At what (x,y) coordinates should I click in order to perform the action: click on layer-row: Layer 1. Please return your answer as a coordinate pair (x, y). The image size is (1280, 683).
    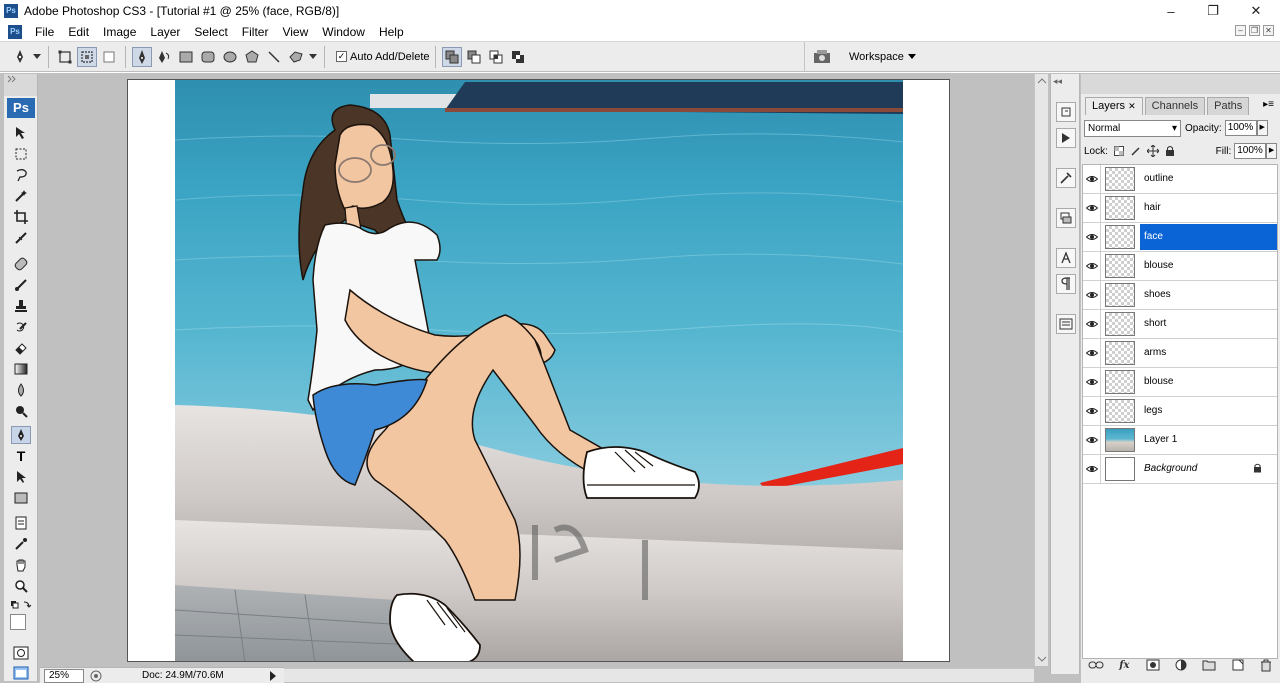
    Looking at the image, I should click on (1180, 440).